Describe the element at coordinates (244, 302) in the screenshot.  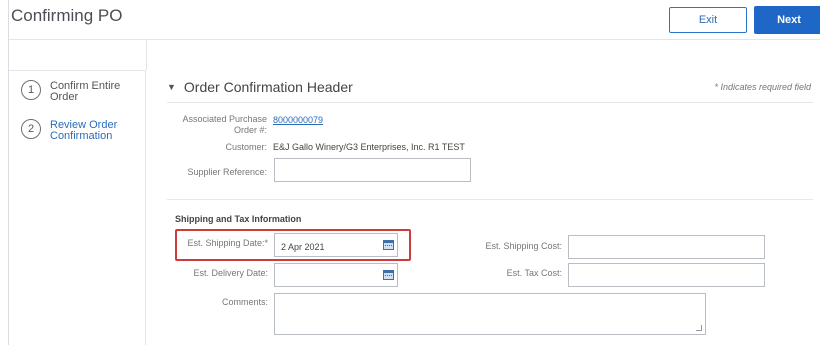
I see `comments-label: Comments:` at that location.